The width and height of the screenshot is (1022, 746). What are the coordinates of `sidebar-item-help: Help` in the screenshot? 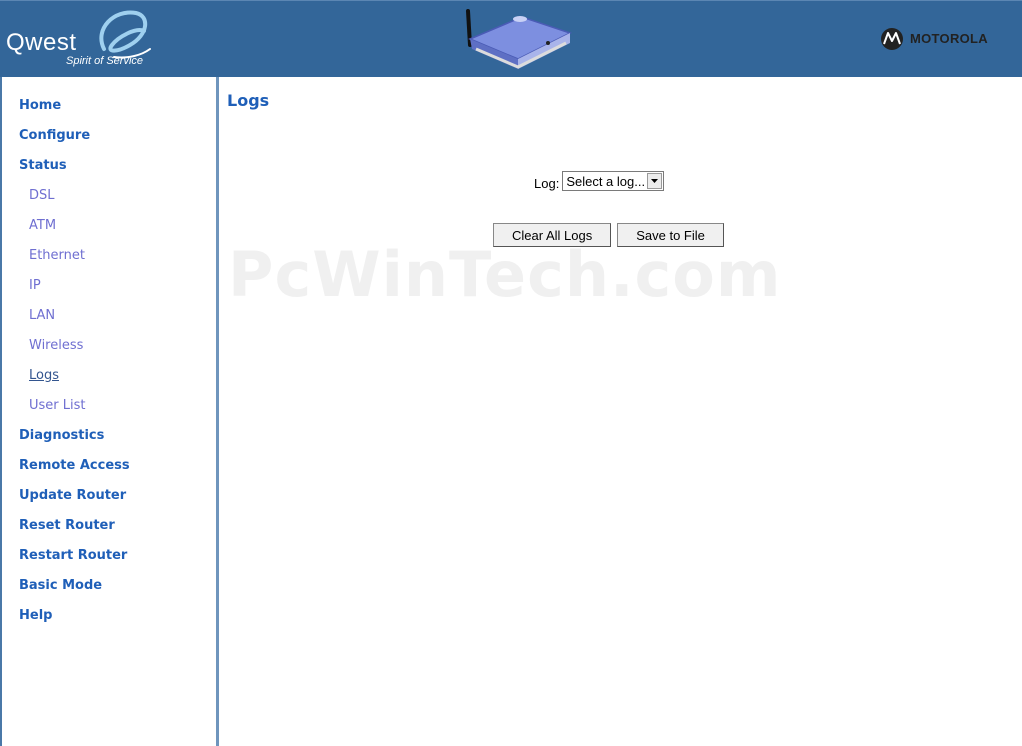 It's located at (66, 616).